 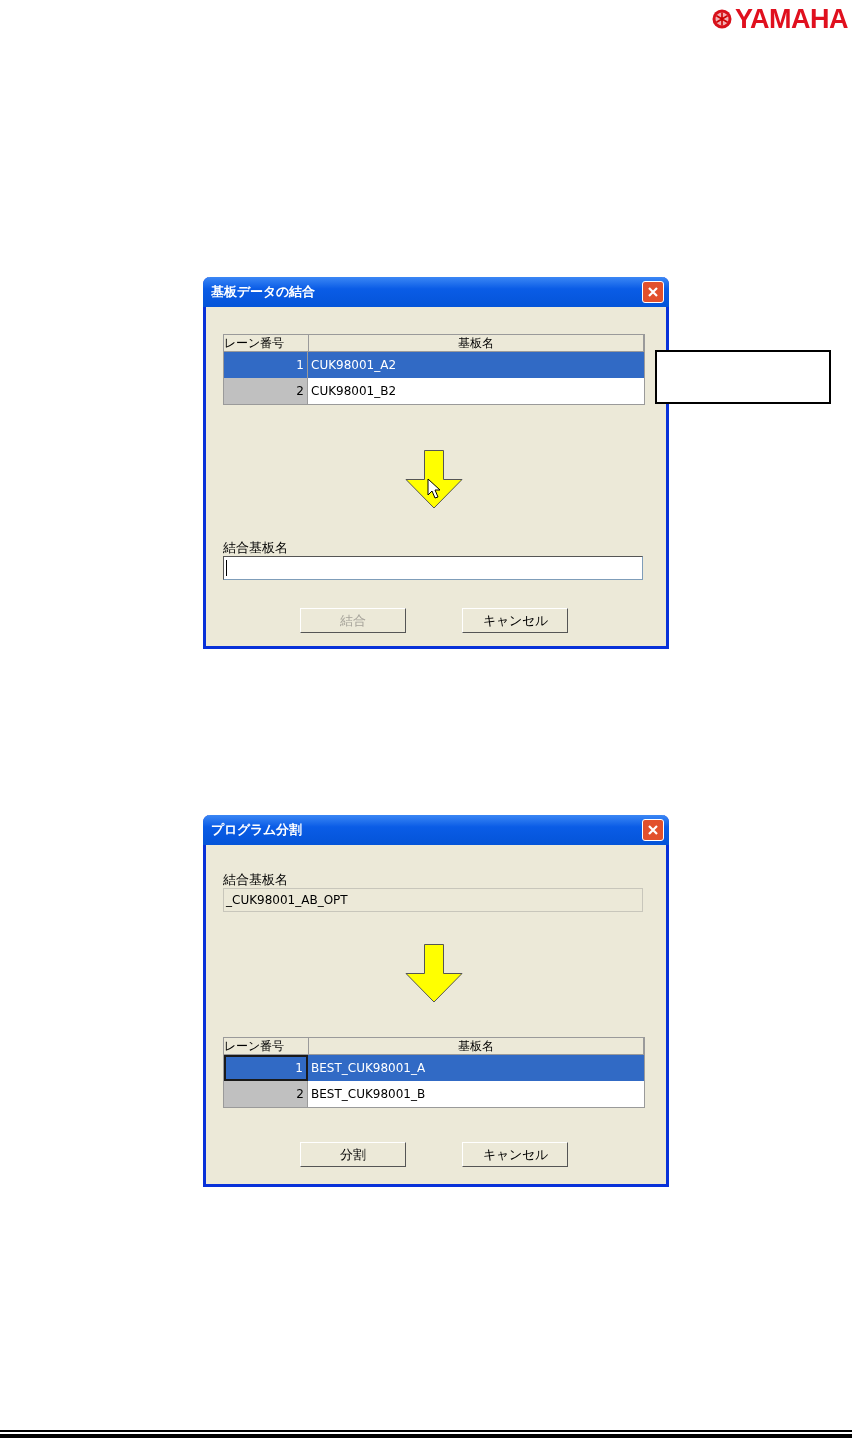 I want to click on table-cell: CUK98001_A2, so click(x=476, y=365).